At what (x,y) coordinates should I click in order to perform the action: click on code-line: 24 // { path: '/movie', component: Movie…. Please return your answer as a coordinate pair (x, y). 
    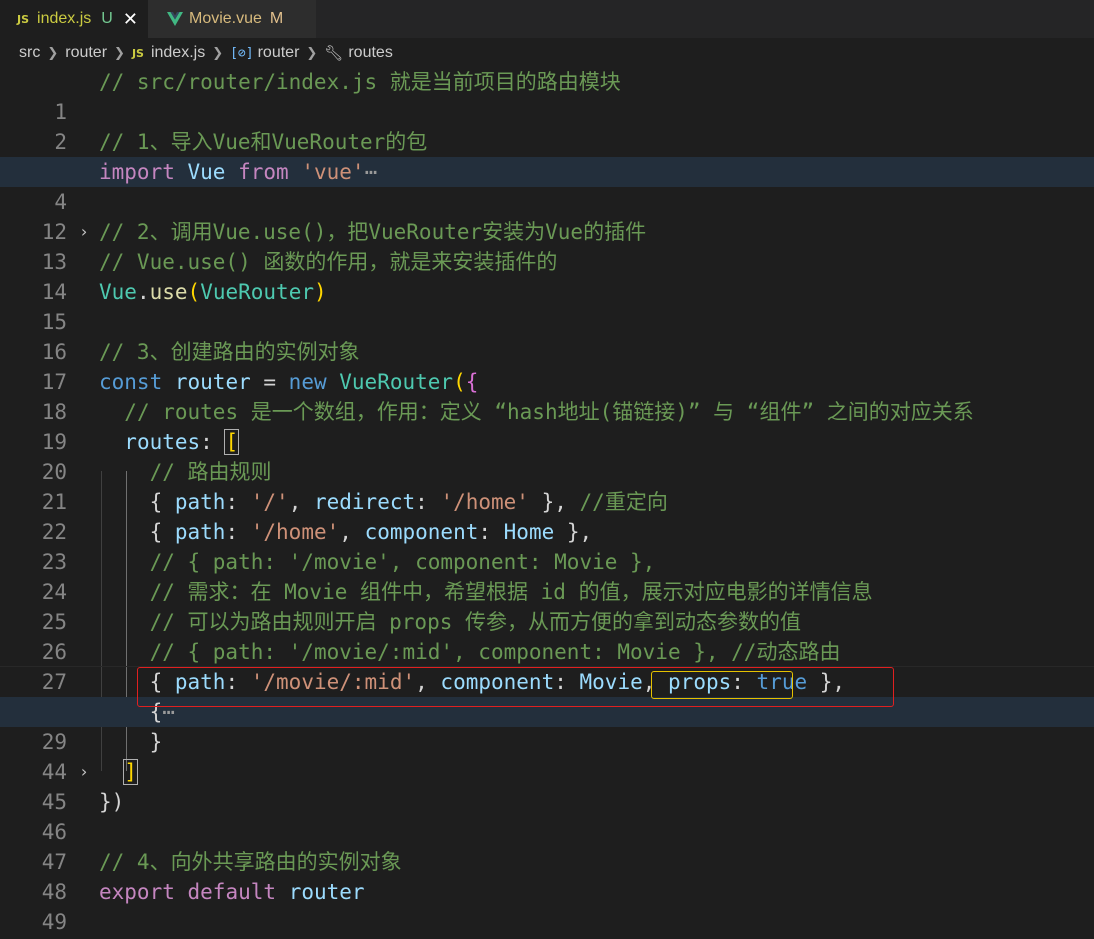
    Looking at the image, I should click on (547, 575).